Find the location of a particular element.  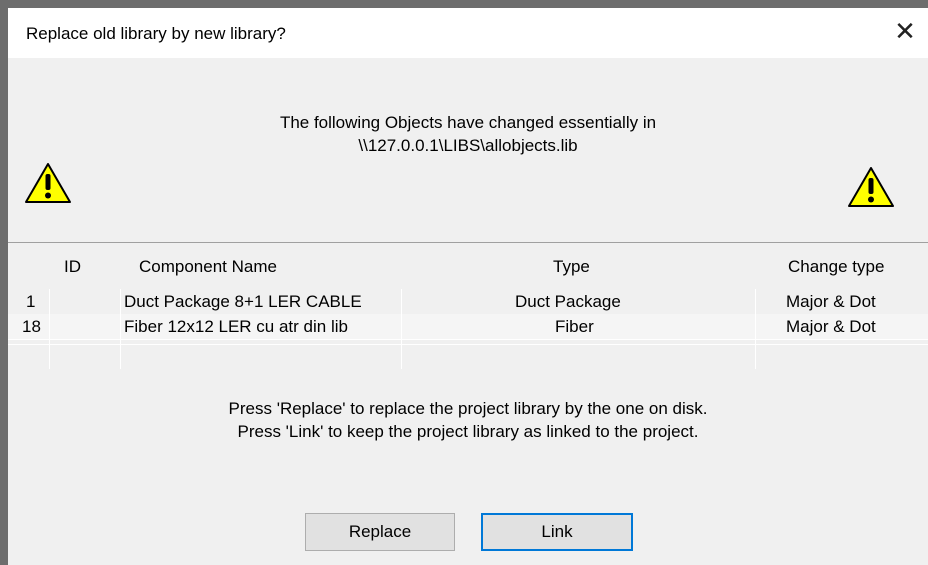

cell-id: 18 is located at coordinates (31, 326).